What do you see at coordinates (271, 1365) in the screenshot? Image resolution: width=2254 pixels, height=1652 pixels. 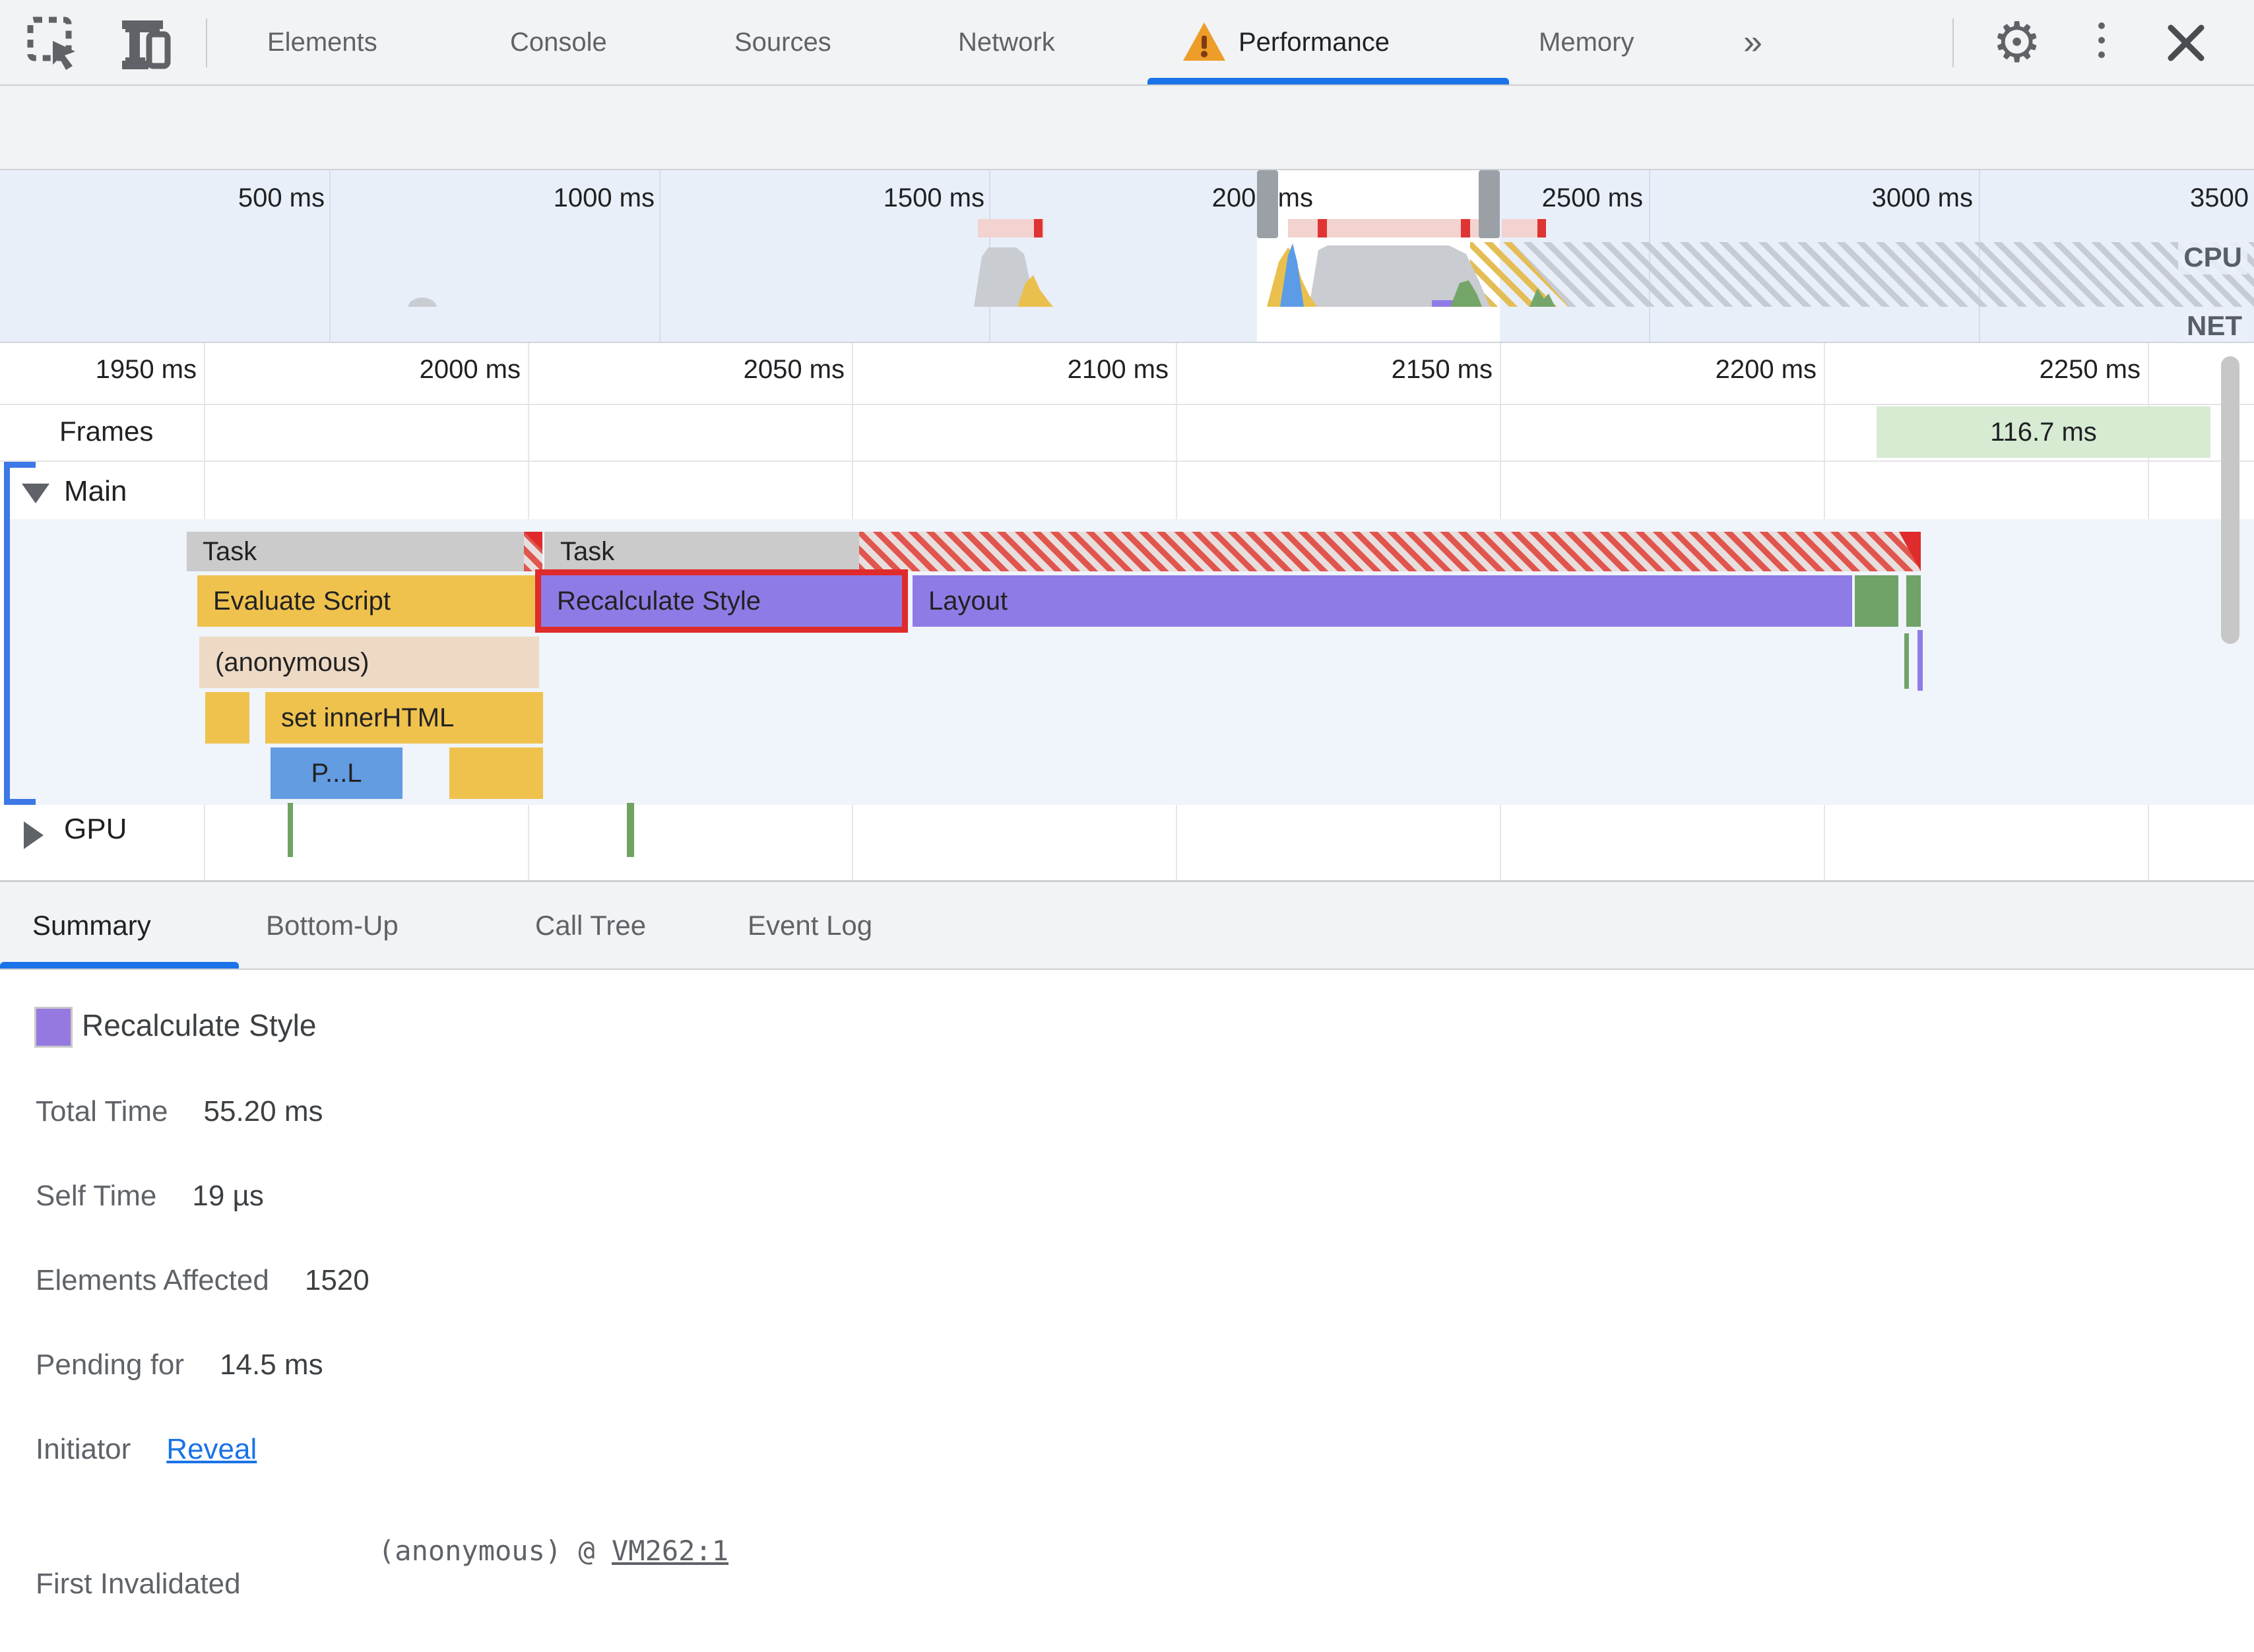 I see `row-value: 14.5 ms` at bounding box center [271, 1365].